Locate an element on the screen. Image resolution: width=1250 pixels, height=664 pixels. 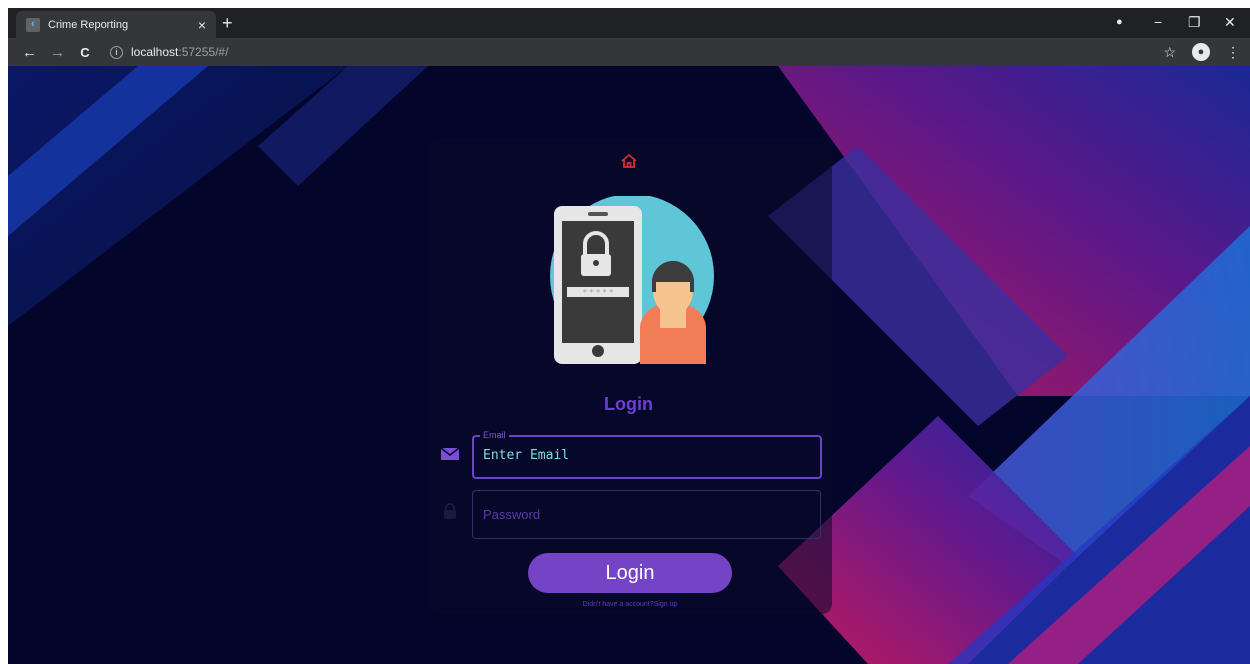
password-field is located at coordinates (646, 514).